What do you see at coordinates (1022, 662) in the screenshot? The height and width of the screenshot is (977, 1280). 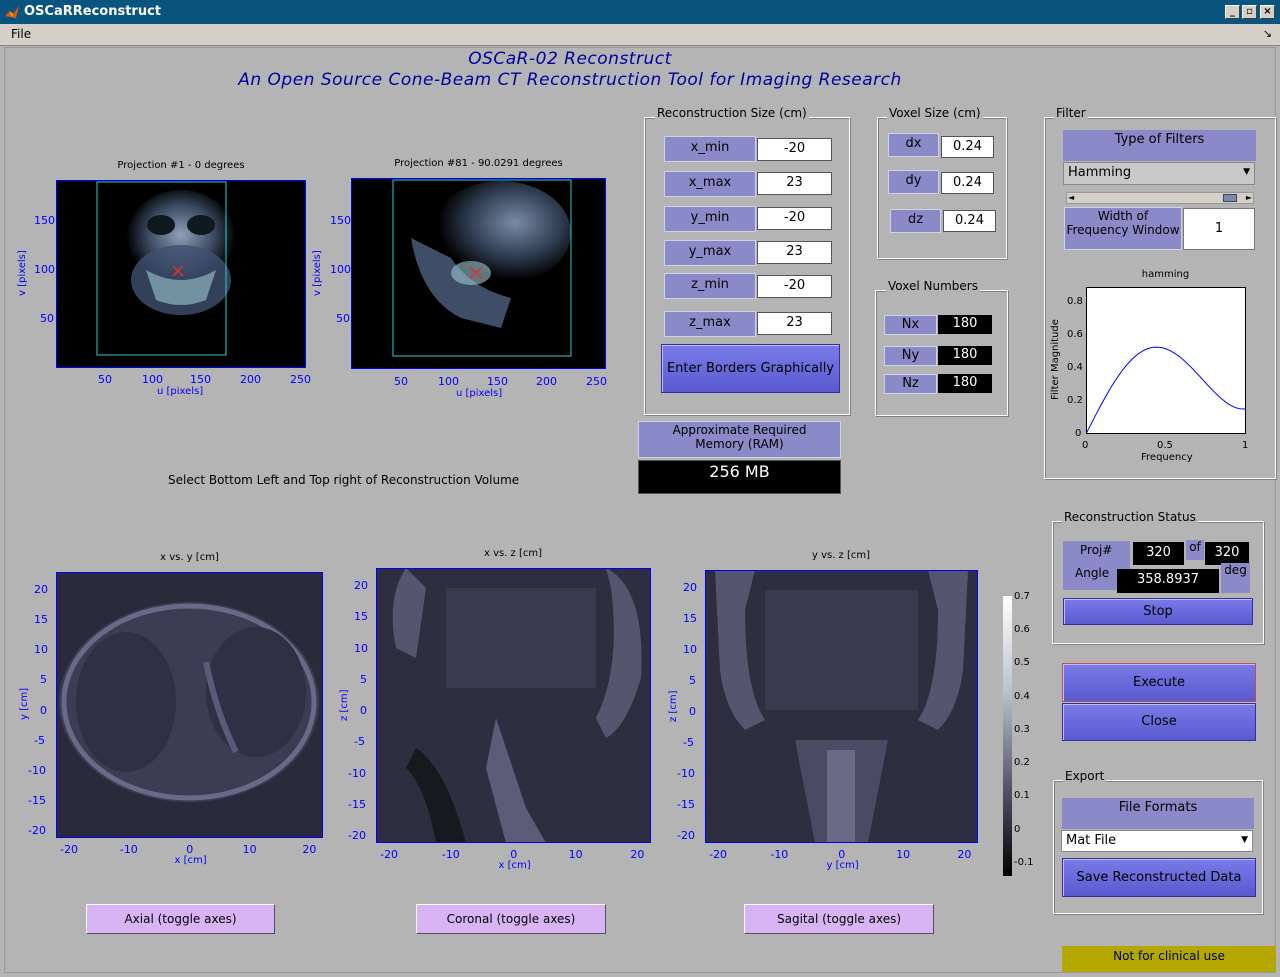 I see `colorbar-tick: 0.5` at bounding box center [1022, 662].